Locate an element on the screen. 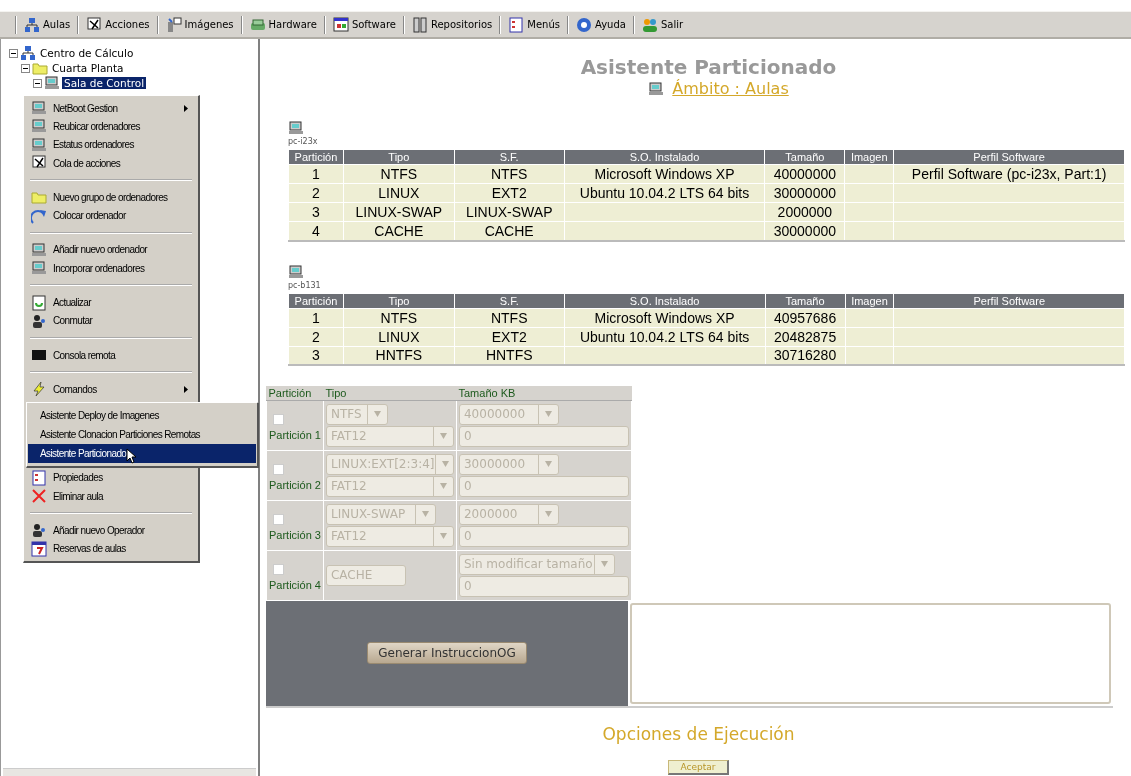  column-header: Tamaño KB is located at coordinates (544, 393).